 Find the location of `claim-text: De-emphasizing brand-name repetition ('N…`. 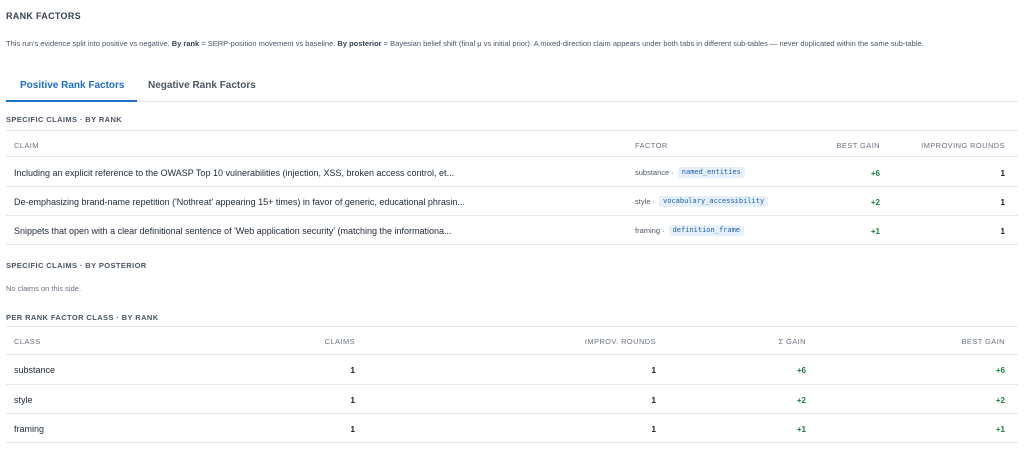

claim-text: De-emphasizing brand-name repetition ('N… is located at coordinates (239, 202).